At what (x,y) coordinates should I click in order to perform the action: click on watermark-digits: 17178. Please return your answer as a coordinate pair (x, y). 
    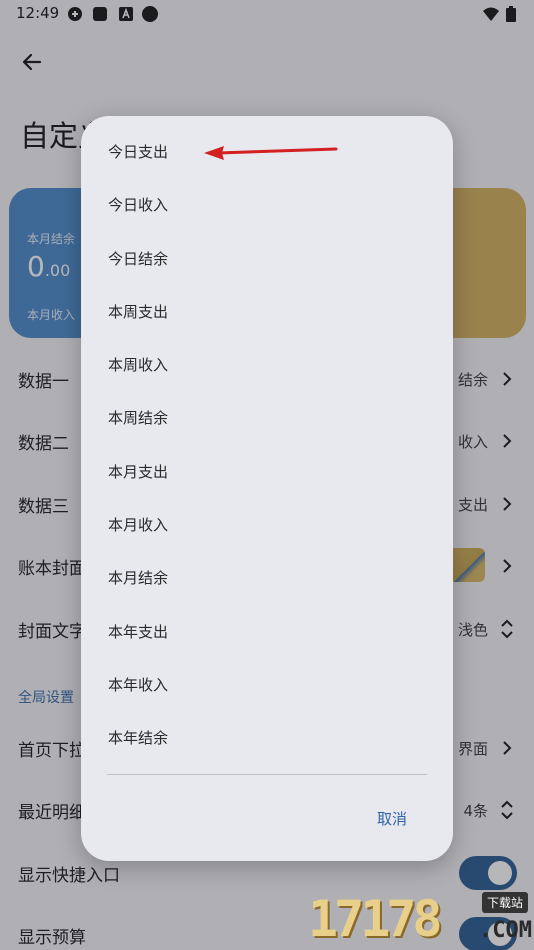
    Looking at the image, I should click on (375, 919).